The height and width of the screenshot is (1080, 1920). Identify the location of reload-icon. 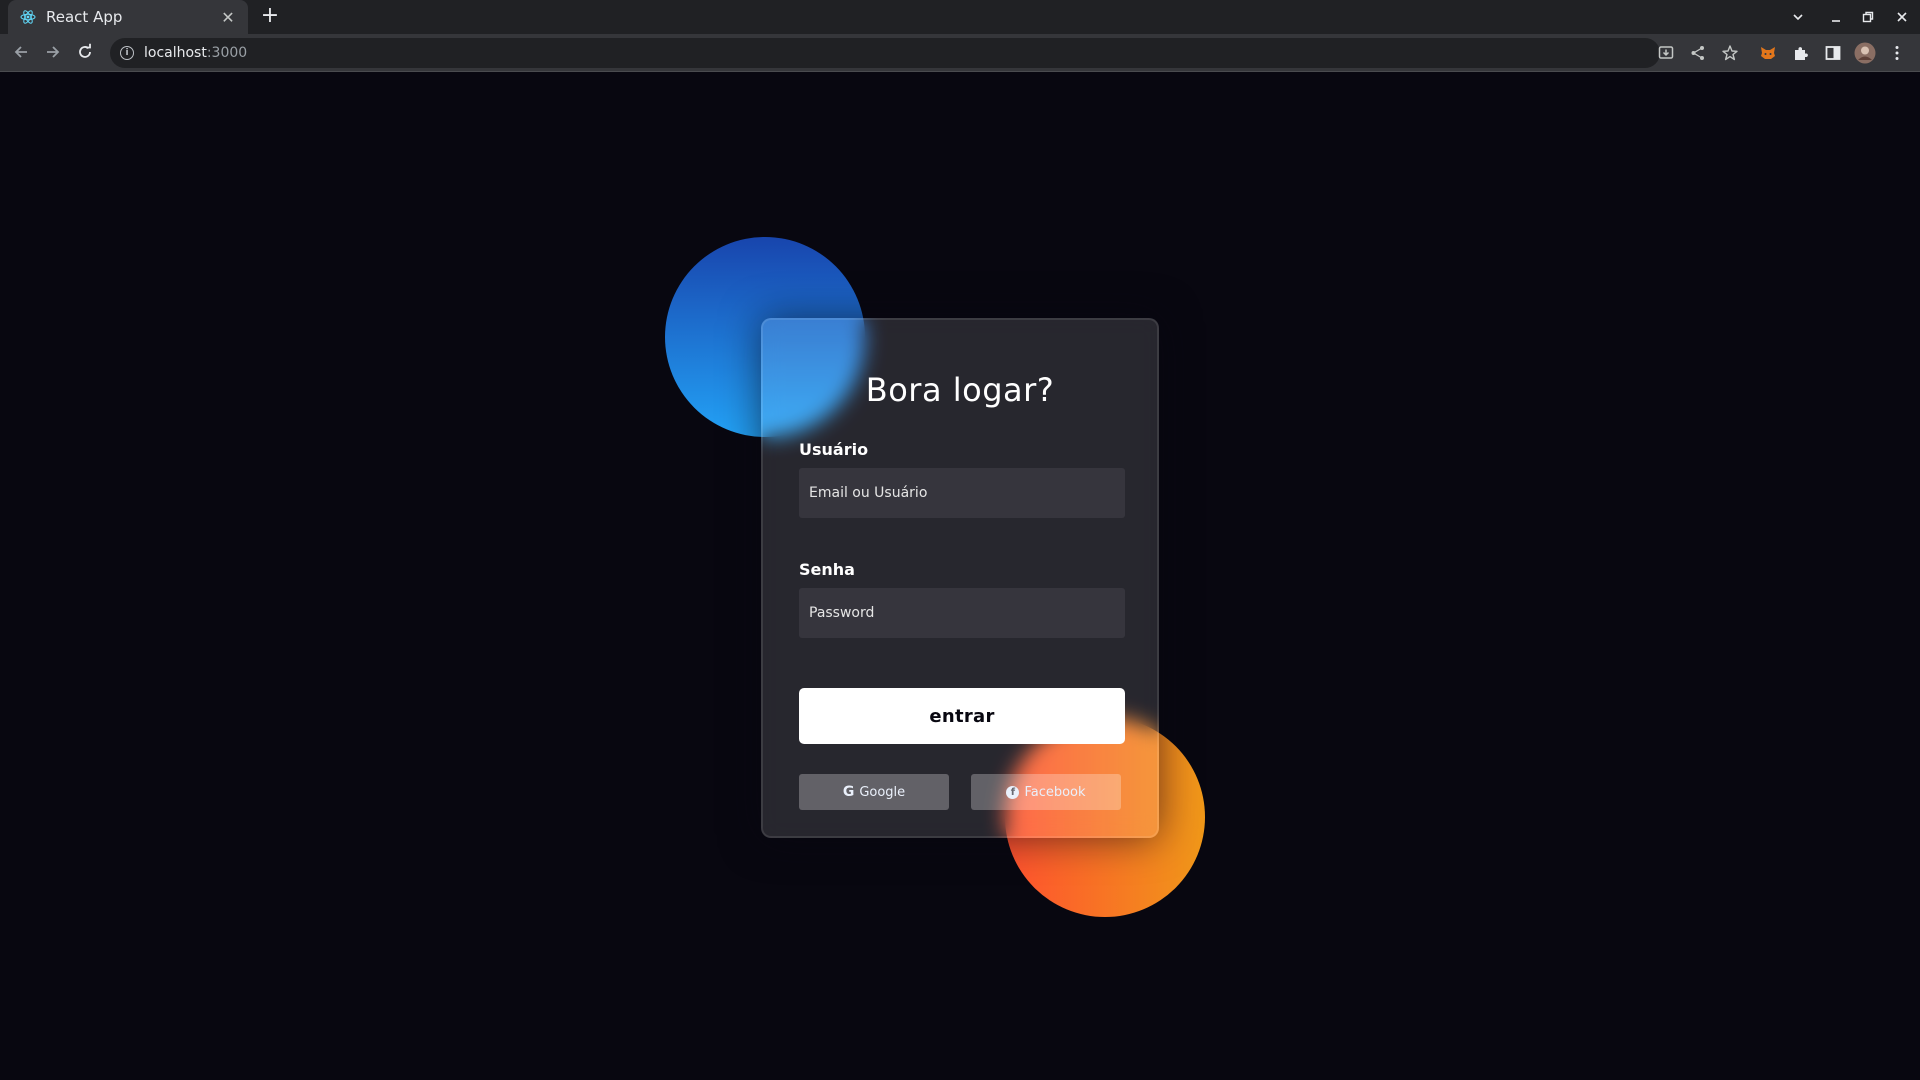
(85, 52).